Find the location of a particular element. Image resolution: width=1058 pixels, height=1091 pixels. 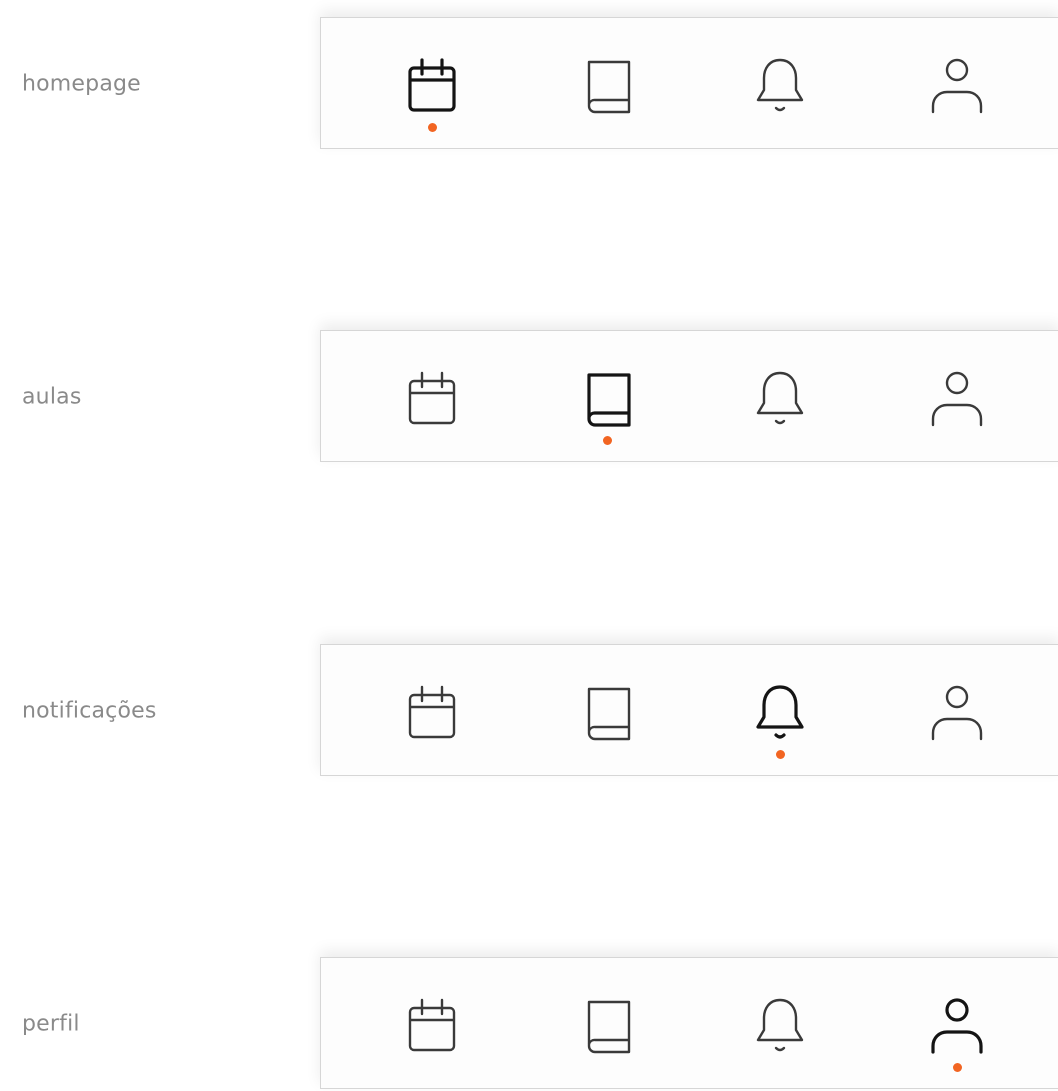

tabbar-row-perfil: perfil is located at coordinates (529, 1024).